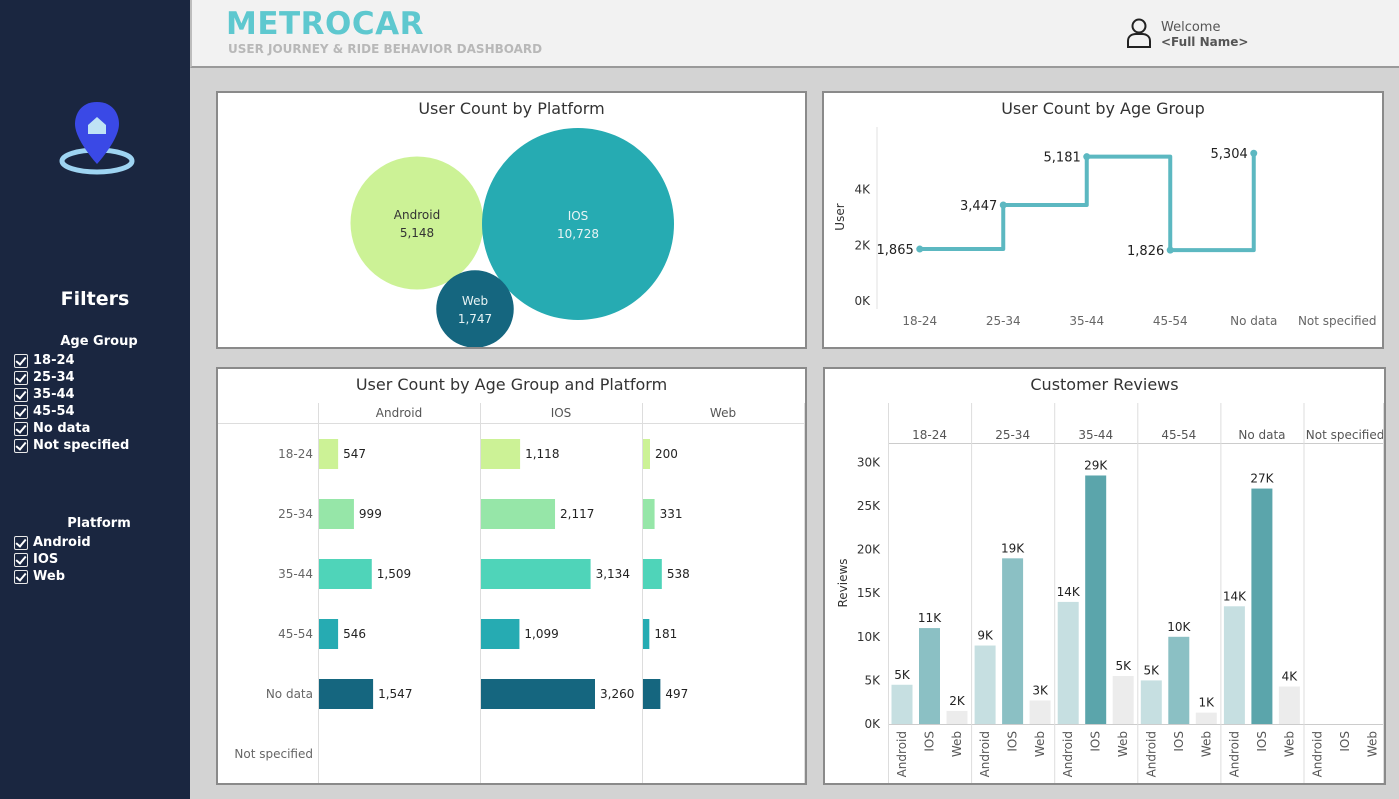  I want to click on bar-45-54-android, so click(329, 634).